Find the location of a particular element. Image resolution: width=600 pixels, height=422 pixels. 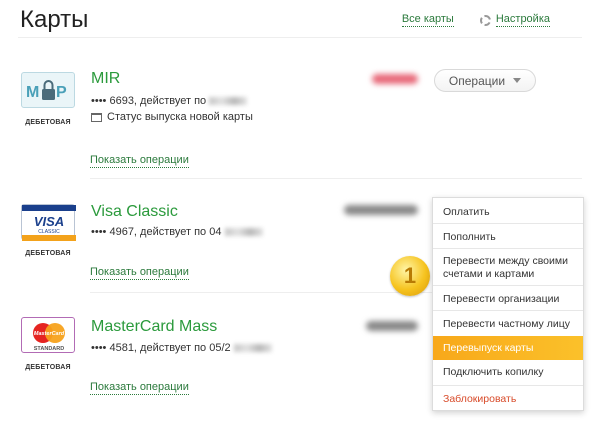

card-number-line: •••• 4967, действует по 04 is located at coordinates (177, 232).